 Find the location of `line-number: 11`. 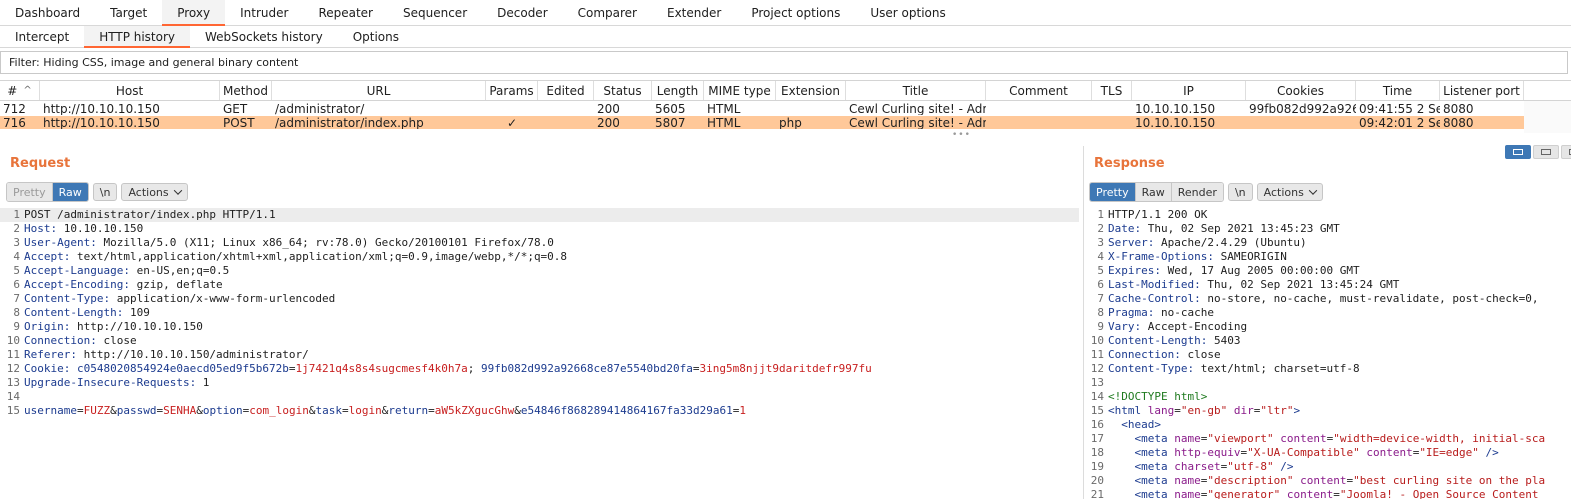

line-number: 11 is located at coordinates (13, 354).